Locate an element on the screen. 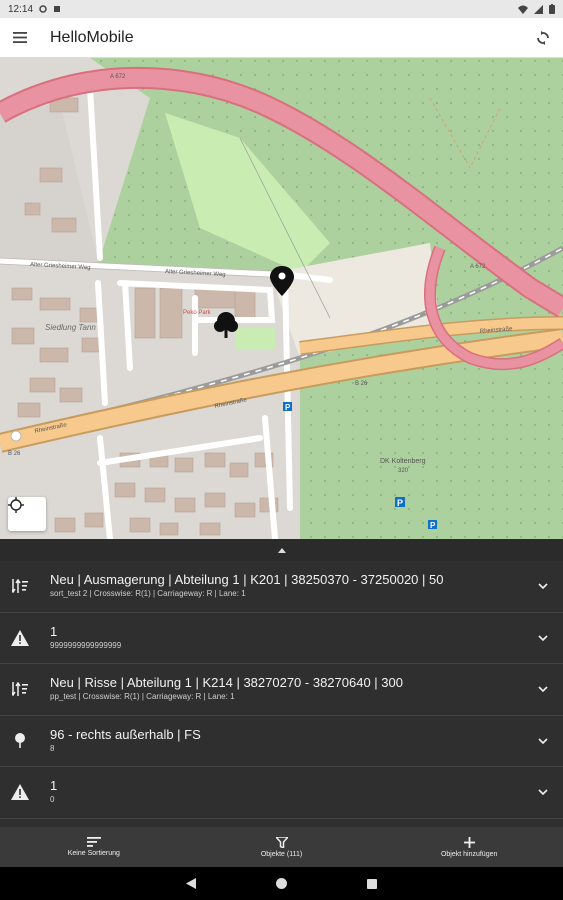 This screenshot has height=900, width=563. list-item-subtitle: 8 is located at coordinates (52, 748).